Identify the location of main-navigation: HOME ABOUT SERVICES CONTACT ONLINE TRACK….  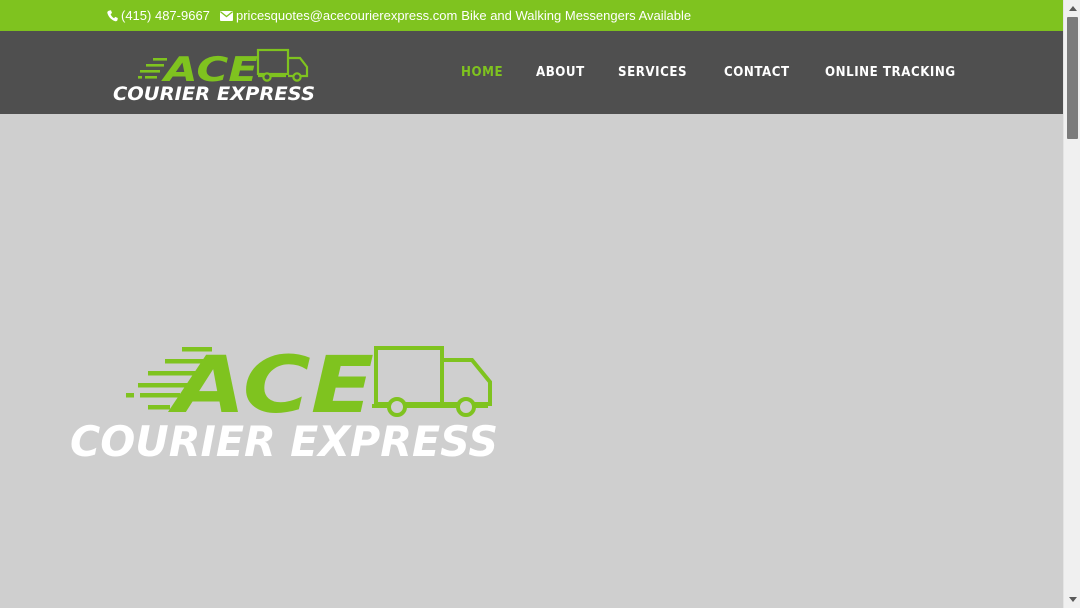
(731, 72).